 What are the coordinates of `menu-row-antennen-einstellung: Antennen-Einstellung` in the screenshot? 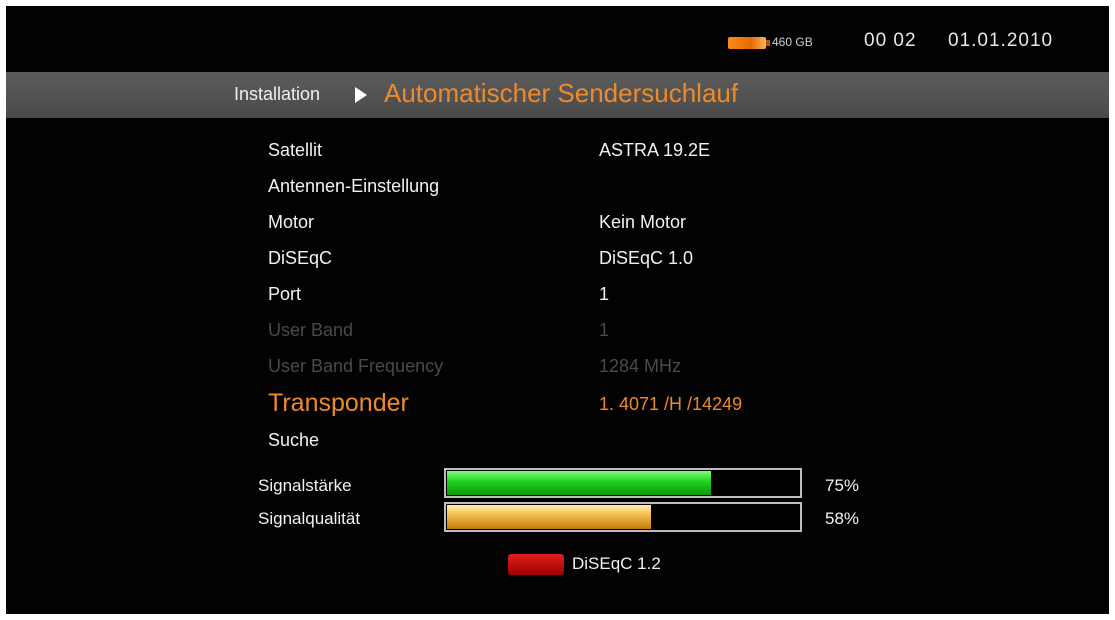 It's located at (568, 186).